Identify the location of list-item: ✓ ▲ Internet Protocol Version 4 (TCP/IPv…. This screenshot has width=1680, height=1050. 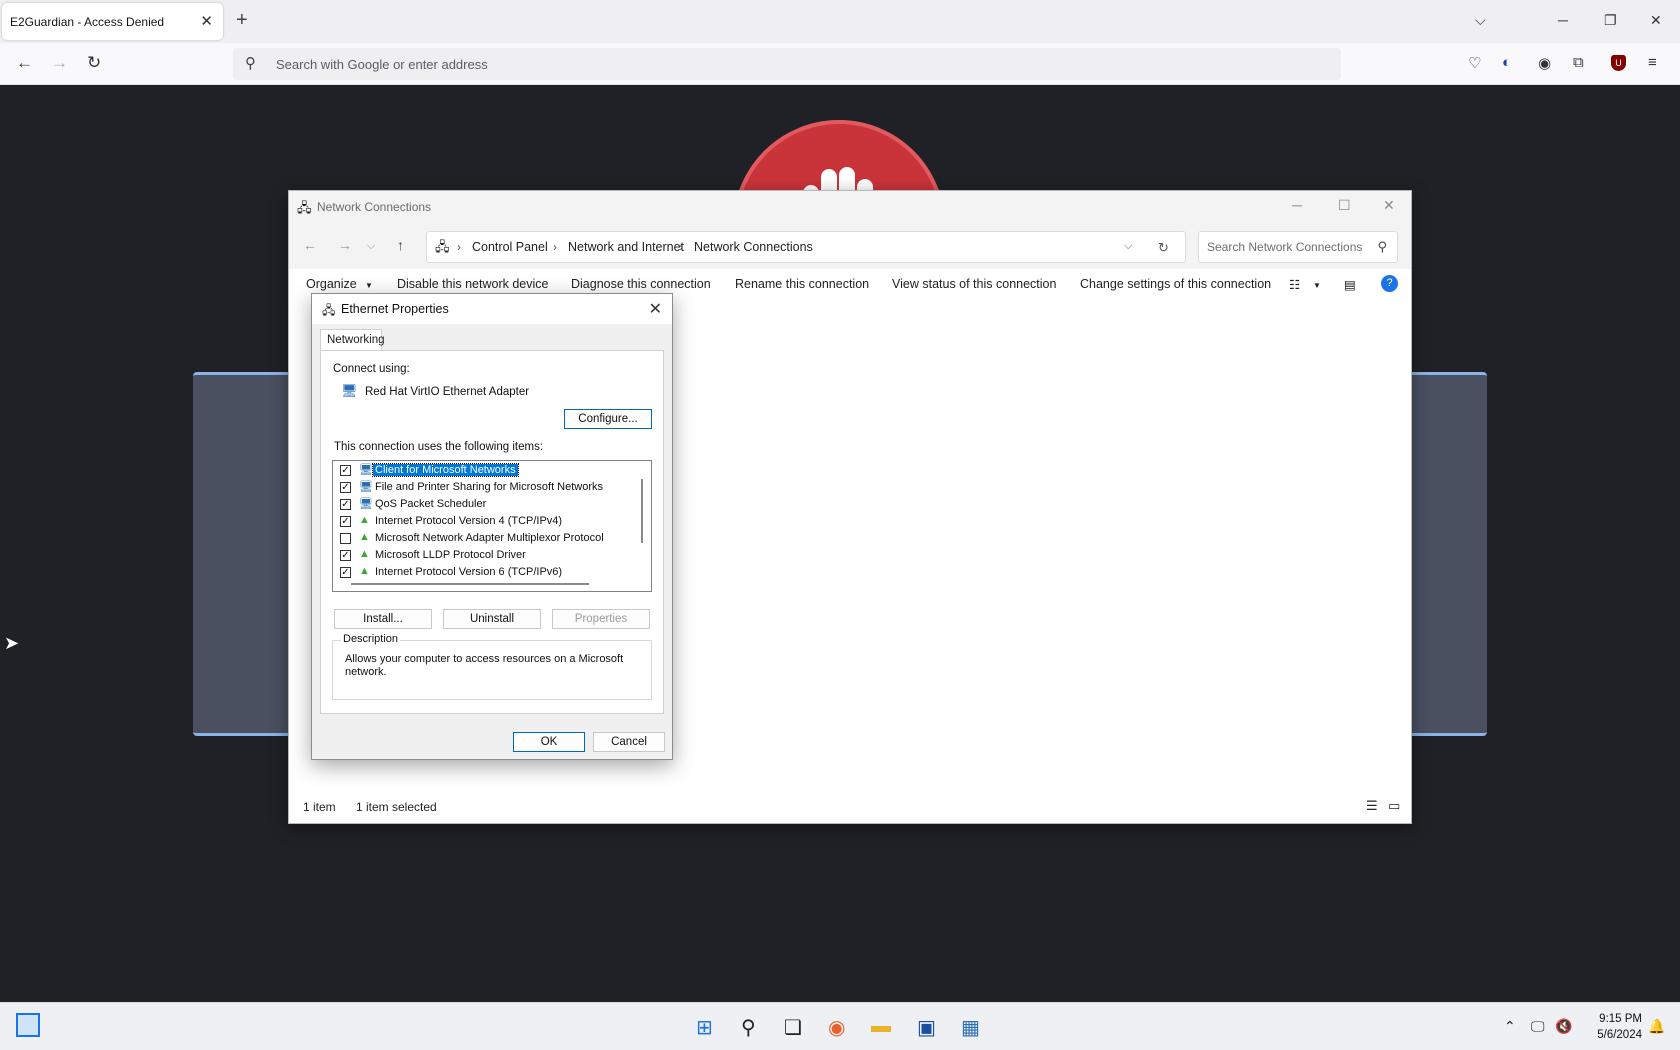
(482, 522).